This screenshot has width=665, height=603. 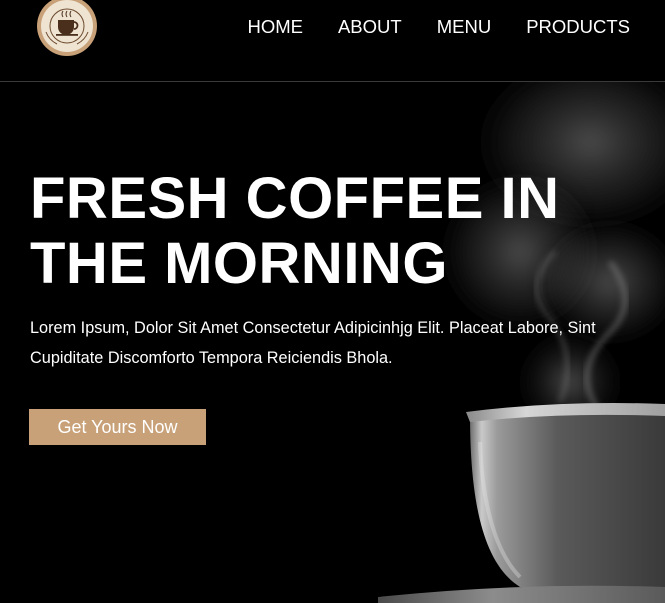 I want to click on get-yours-now-button: Get Yours Now, so click(x=117, y=427).